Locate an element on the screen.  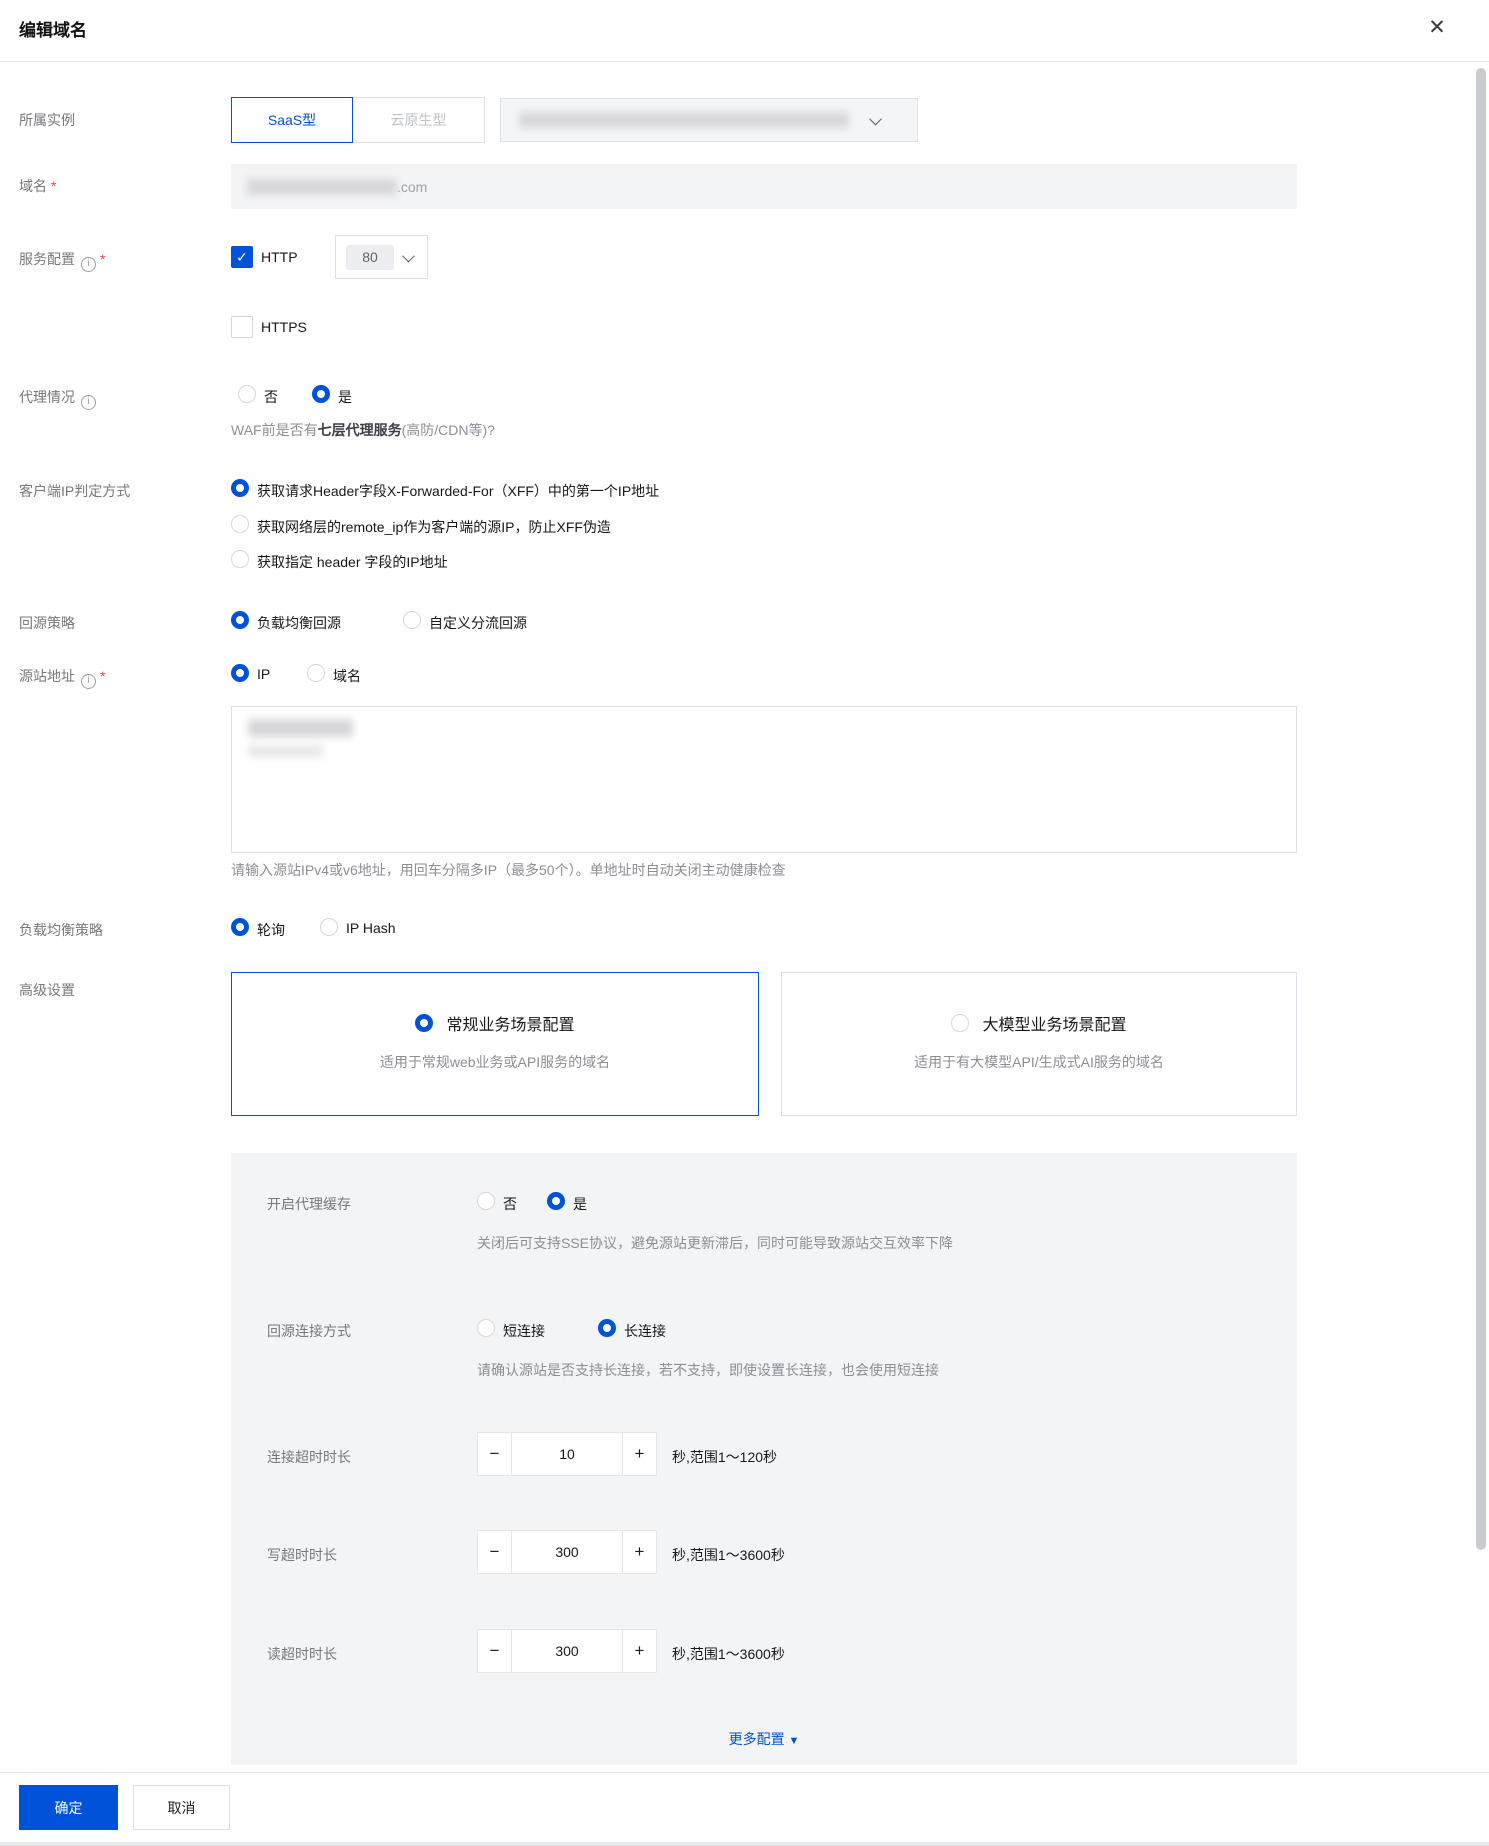
http-checkbox: ✓ is located at coordinates (242, 257).